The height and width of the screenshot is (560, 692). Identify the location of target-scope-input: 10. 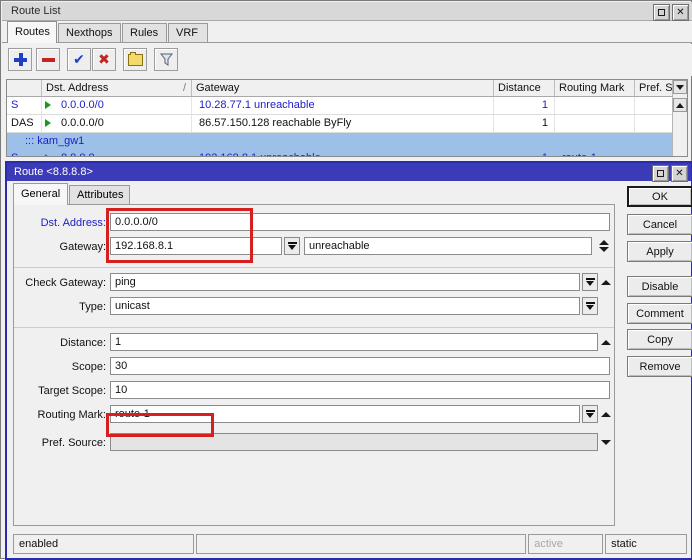
(360, 390).